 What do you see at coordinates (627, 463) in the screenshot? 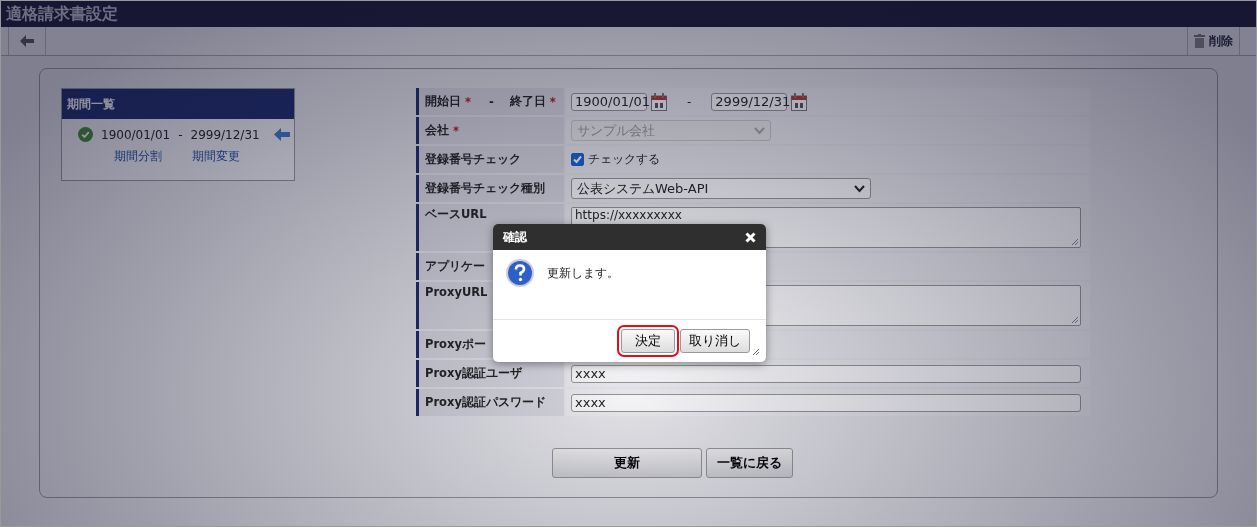
I see `update-button: 更新` at bounding box center [627, 463].